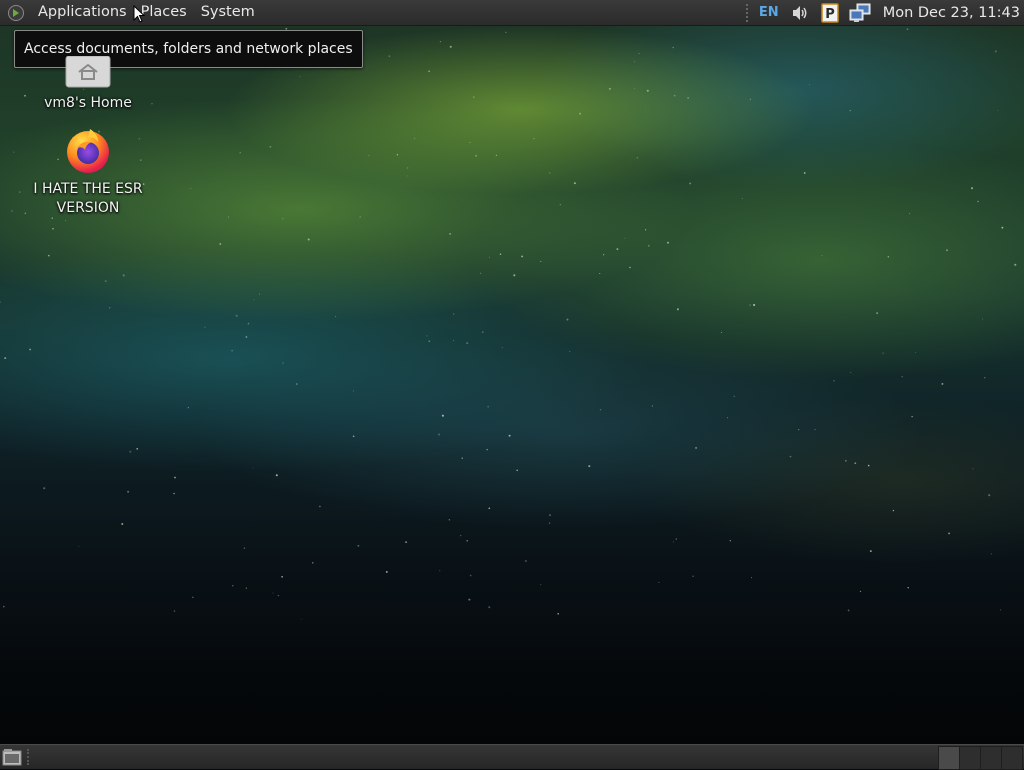 The height and width of the screenshot is (770, 1024). What do you see at coordinates (748, 12) in the screenshot?
I see `tray-handle` at bounding box center [748, 12].